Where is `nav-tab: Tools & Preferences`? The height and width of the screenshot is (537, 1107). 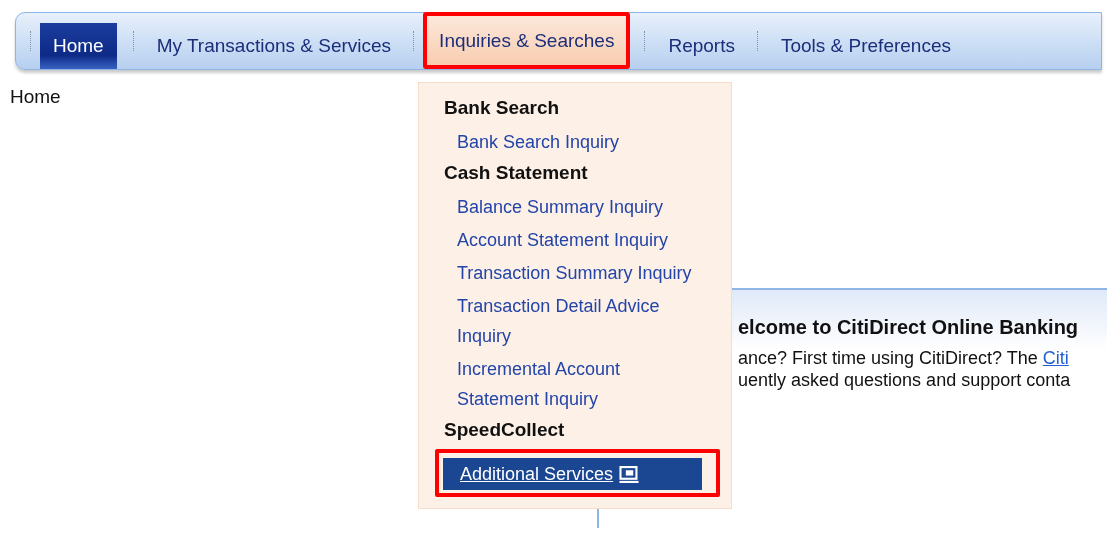
nav-tab: Tools & Preferences is located at coordinates (865, 46).